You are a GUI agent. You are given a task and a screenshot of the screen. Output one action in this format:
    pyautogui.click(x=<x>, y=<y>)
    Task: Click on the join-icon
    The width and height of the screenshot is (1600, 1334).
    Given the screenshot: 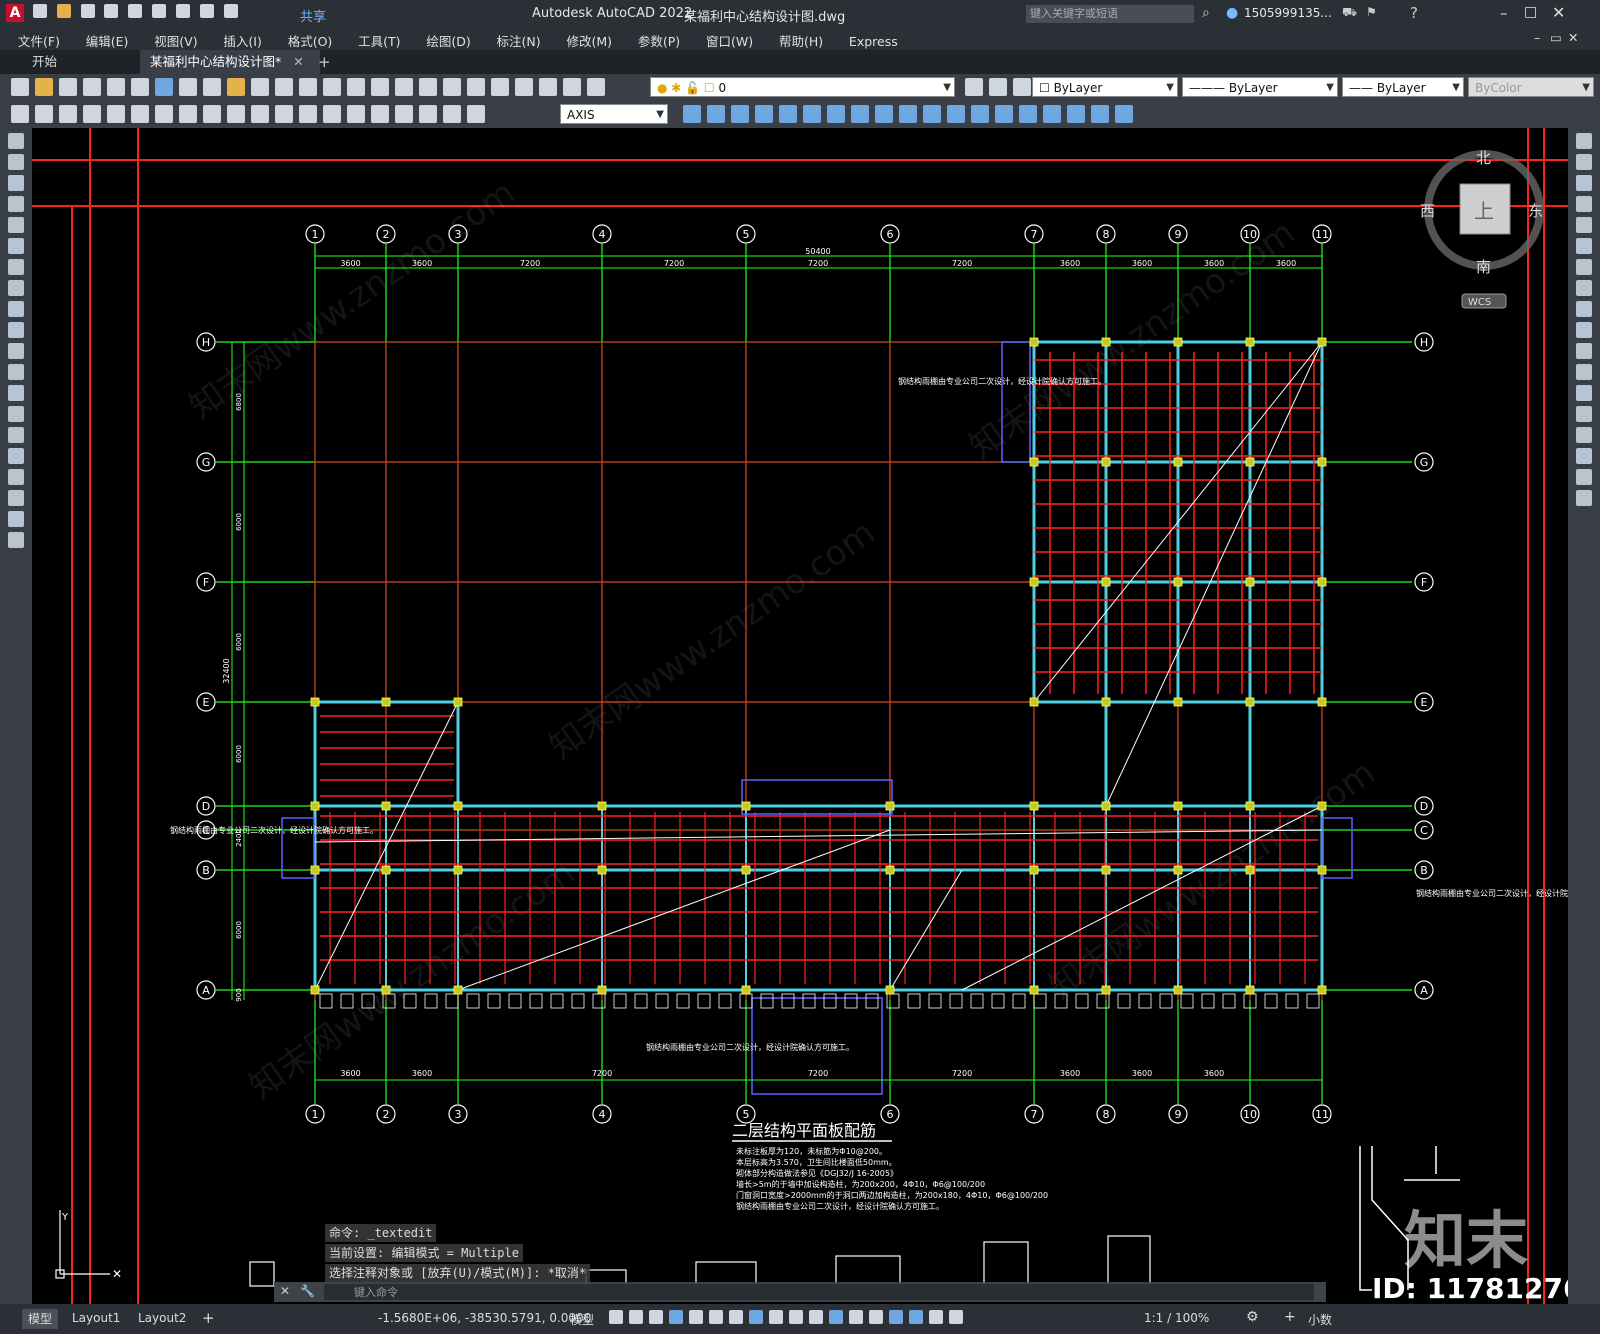 What is the action you would take?
    pyautogui.click(x=1584, y=414)
    